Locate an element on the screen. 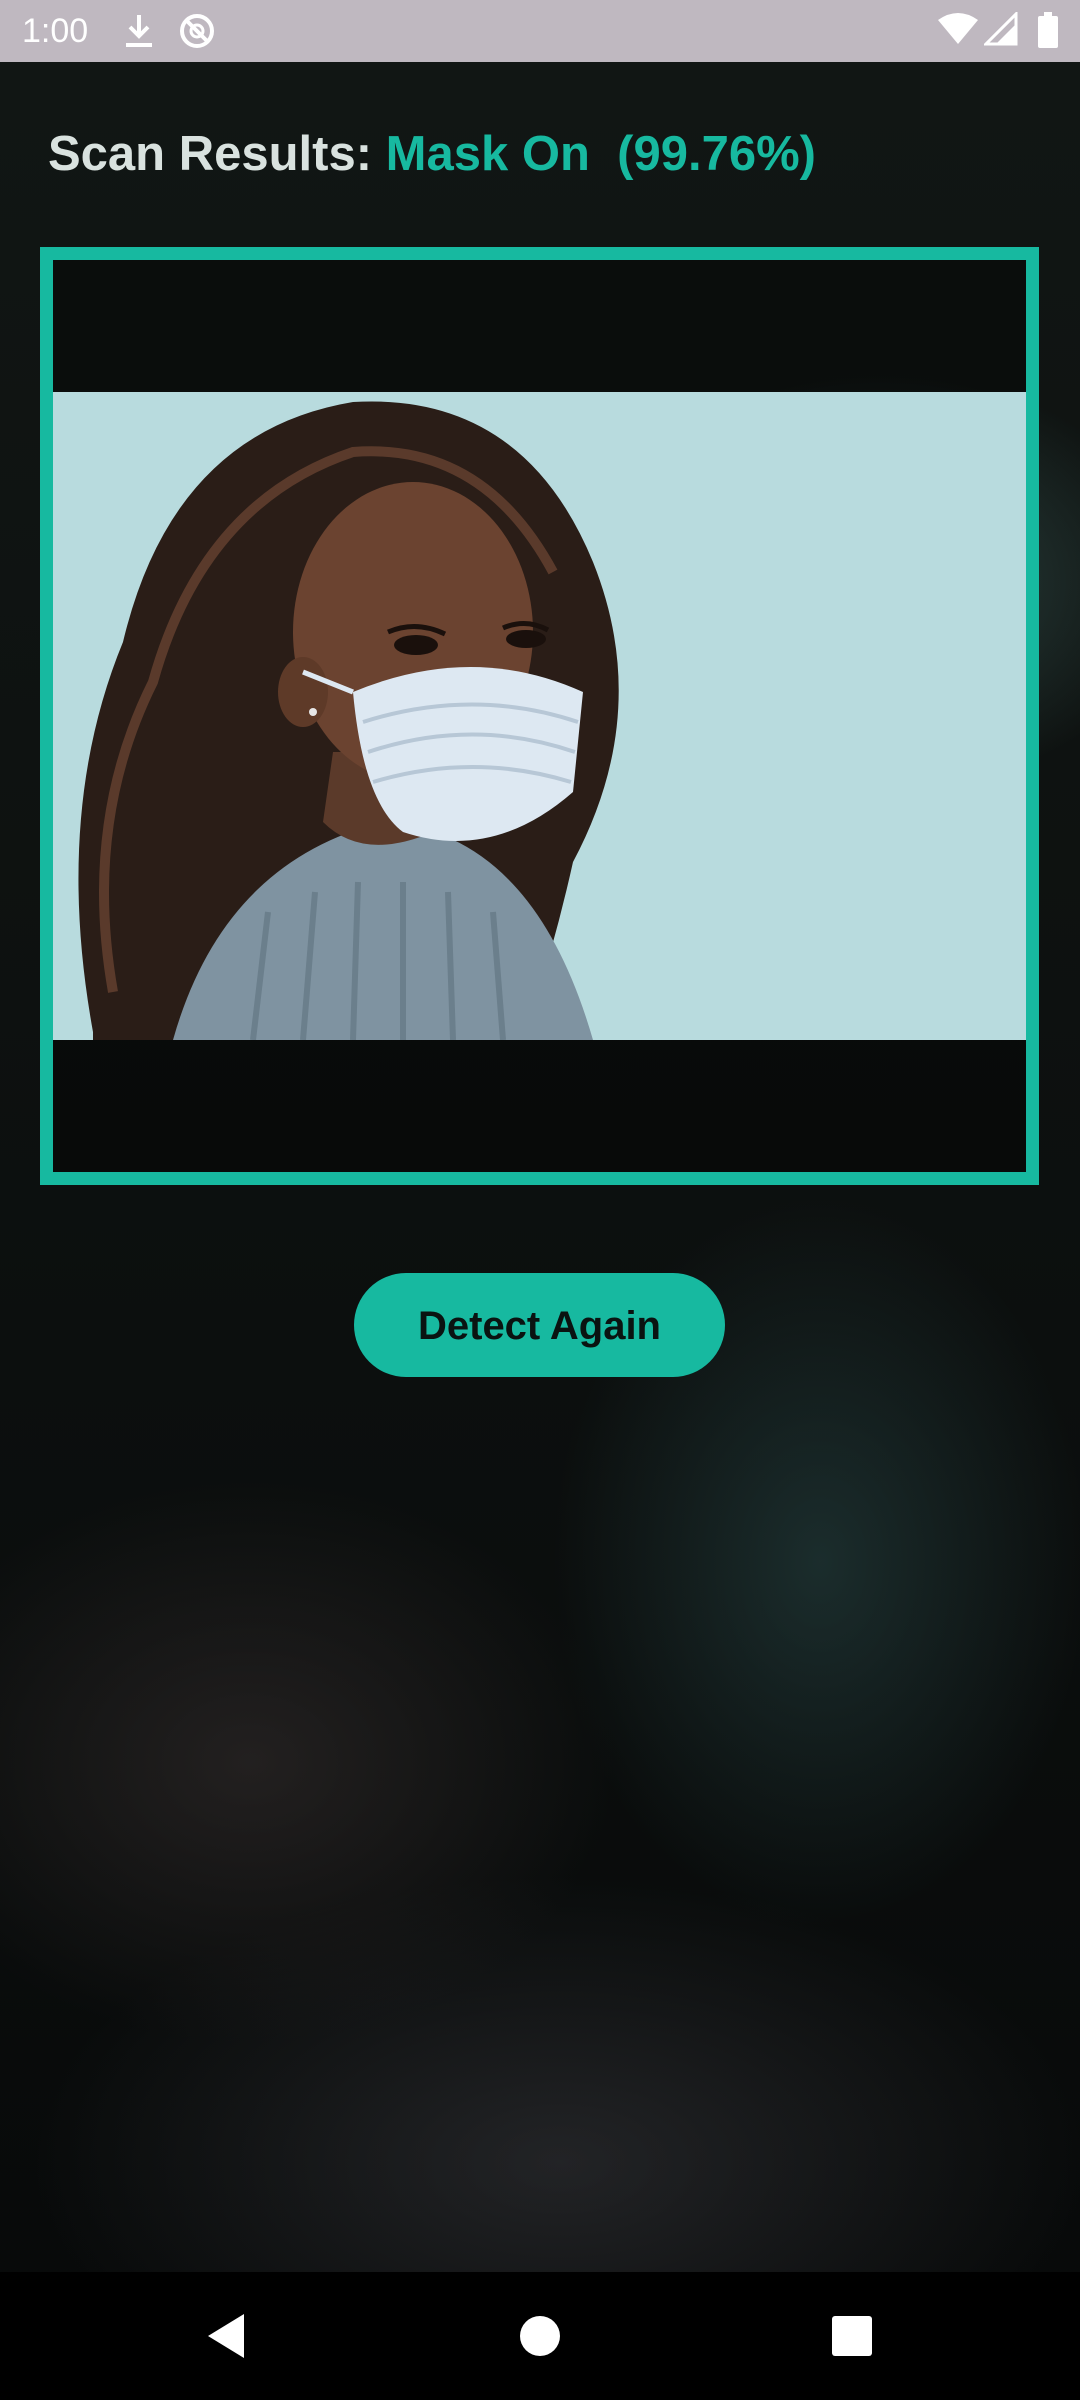  home-icon is located at coordinates (540, 2336).